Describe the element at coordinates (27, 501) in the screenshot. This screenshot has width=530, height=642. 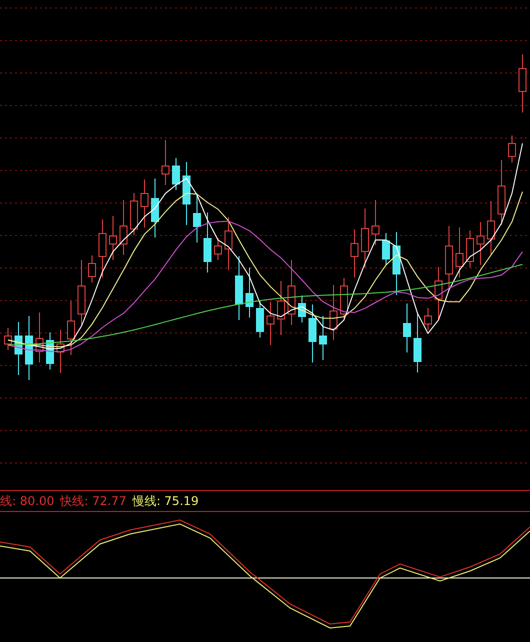
I see `indicator-legend-item: 线: 80.00` at that location.